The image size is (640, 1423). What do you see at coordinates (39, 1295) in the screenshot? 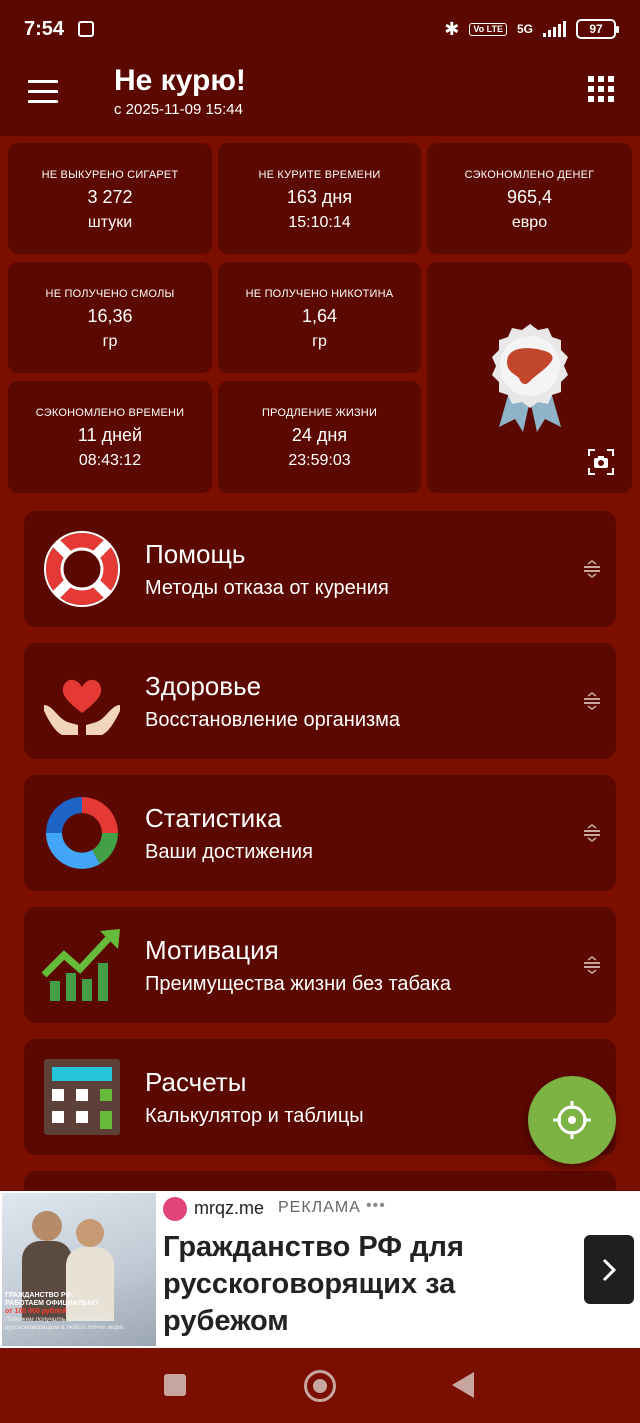
I see `ad-image-line: ГРАЖДАНСТВО РФ:` at bounding box center [39, 1295].